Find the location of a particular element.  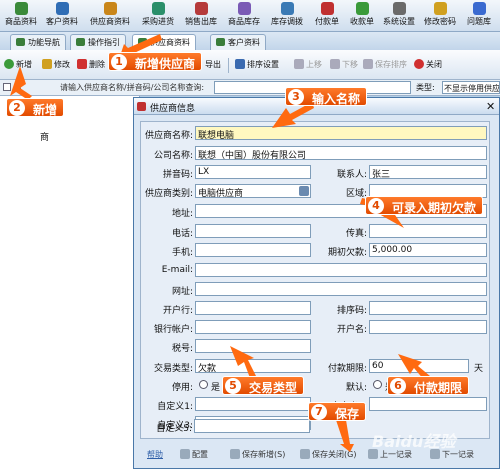

annotation-5: 5 交易类型 is located at coordinates (263, 385).